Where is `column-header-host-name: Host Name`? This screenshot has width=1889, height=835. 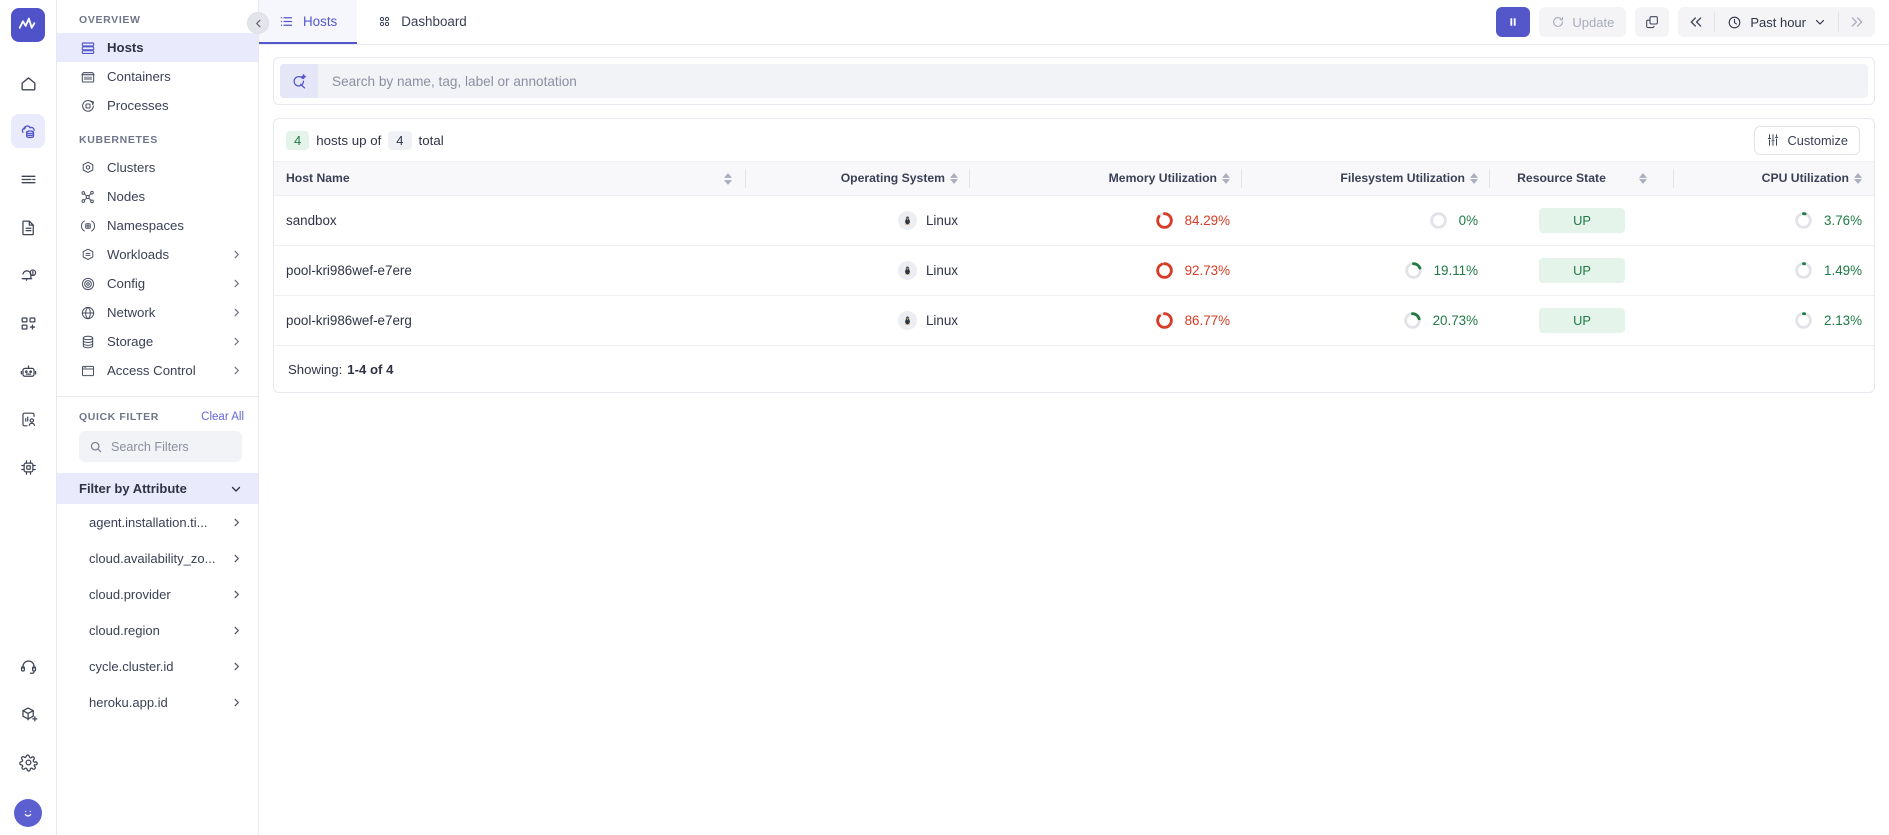
column-header-host-name: Host Name is located at coordinates (510, 179).